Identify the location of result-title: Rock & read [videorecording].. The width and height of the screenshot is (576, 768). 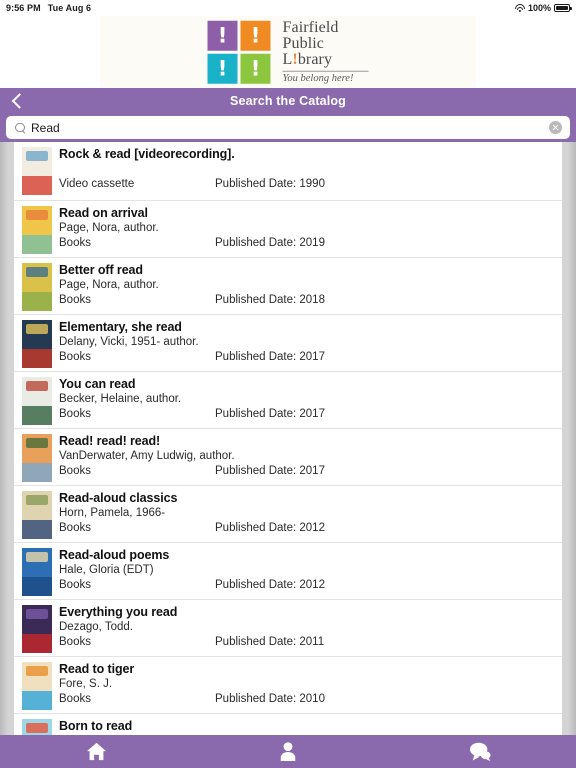
(147, 154).